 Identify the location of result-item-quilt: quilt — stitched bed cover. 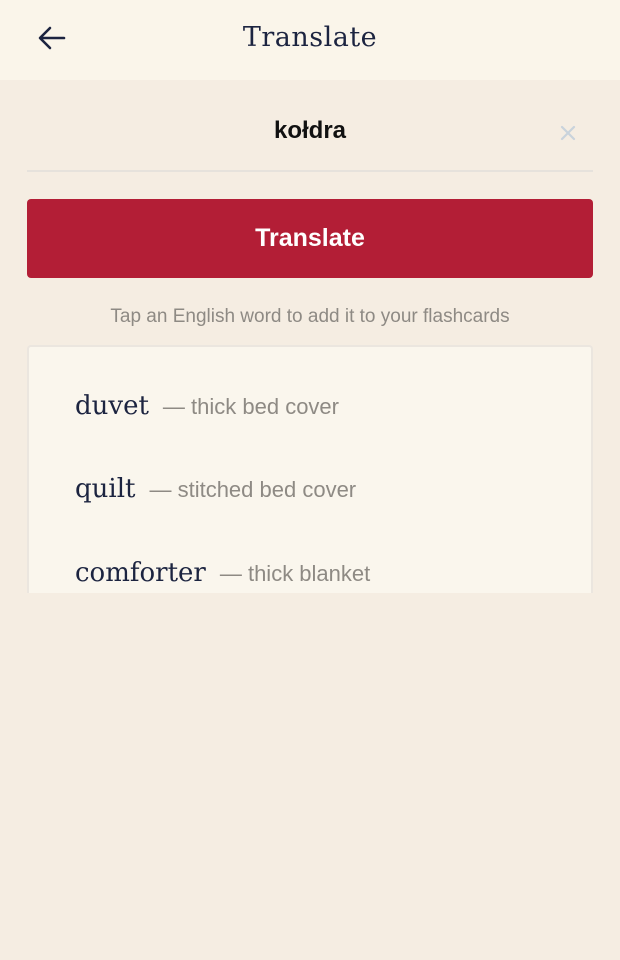
(215, 489).